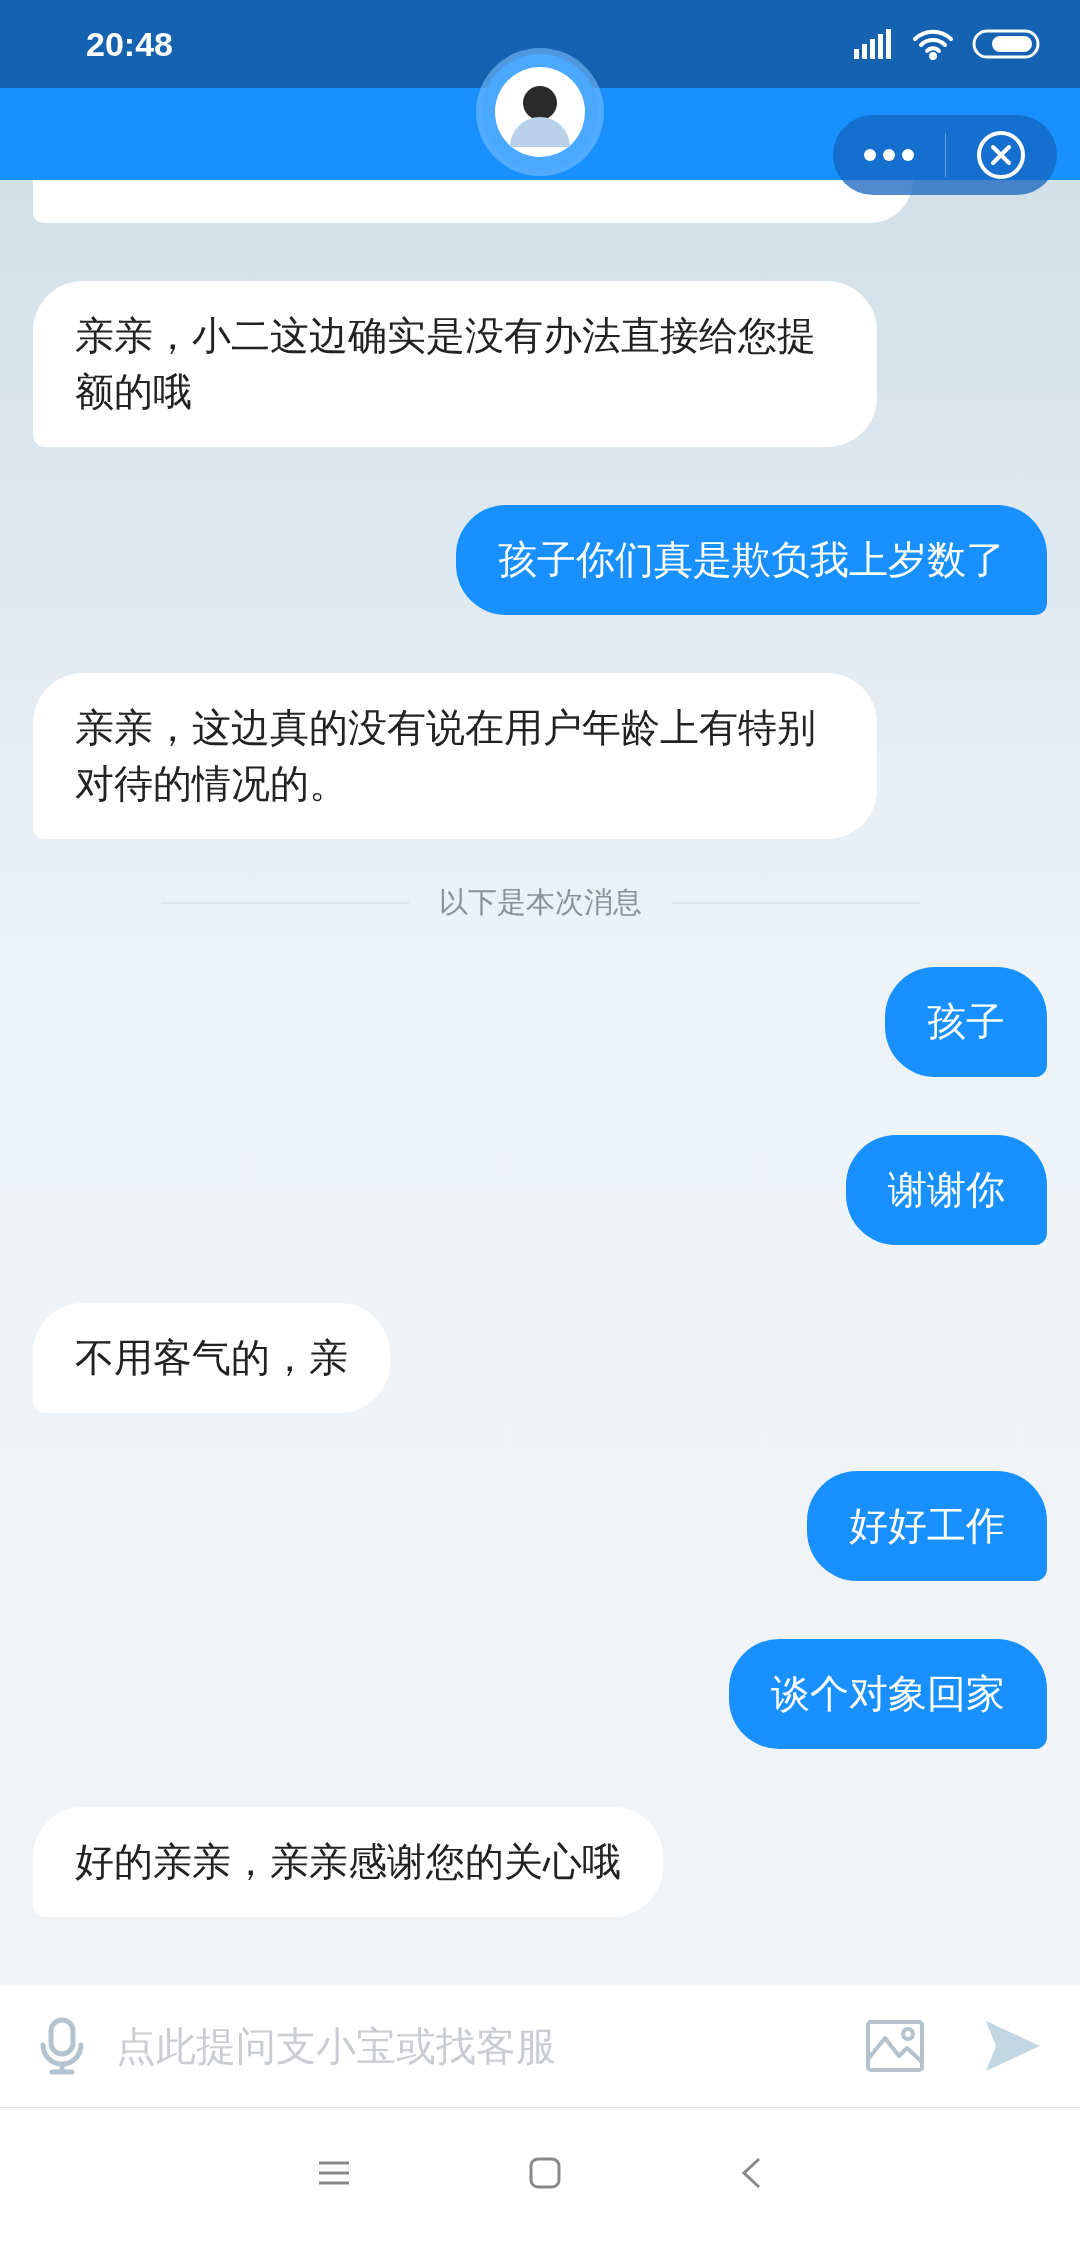  What do you see at coordinates (874, 44) in the screenshot?
I see `signal-icon` at bounding box center [874, 44].